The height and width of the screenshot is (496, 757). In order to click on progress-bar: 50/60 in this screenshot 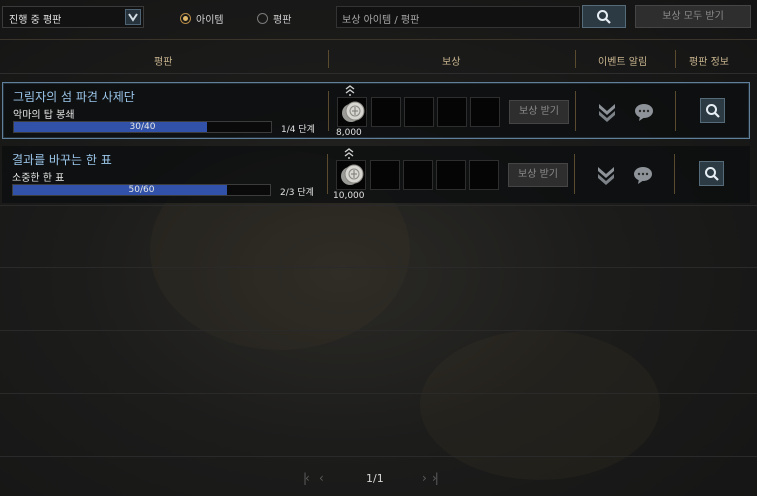, I will do `click(141, 190)`.